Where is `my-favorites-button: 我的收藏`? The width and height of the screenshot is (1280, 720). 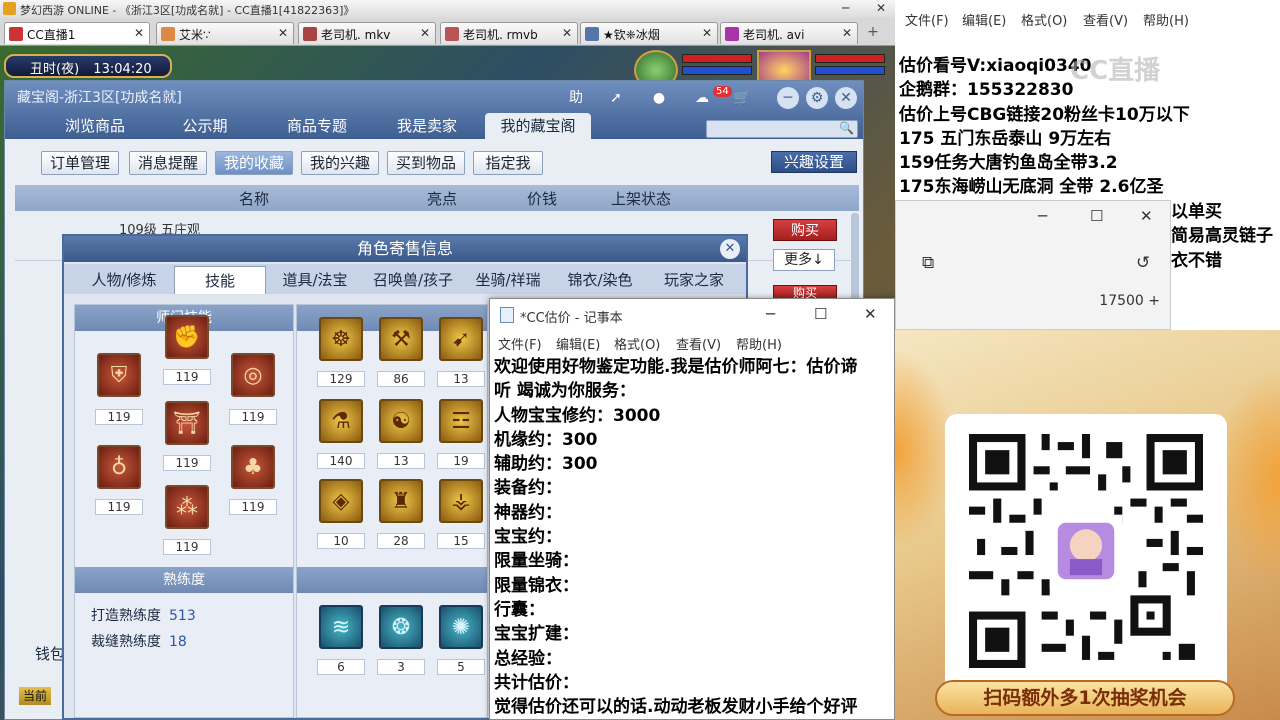
my-favorites-button: 我的收藏 is located at coordinates (254, 163).